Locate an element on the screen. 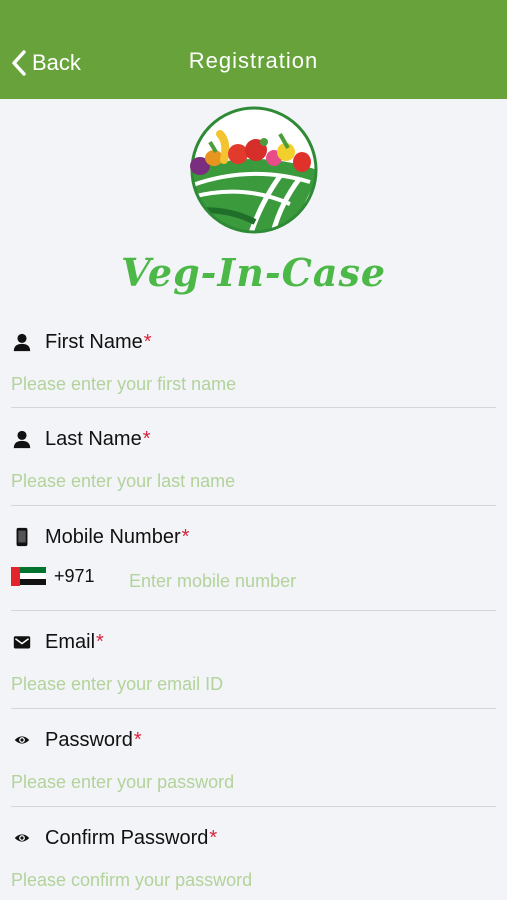 This screenshot has width=507, height=900. mobile-number-field: Mobile Number * +971 is located at coordinates (253, 567).